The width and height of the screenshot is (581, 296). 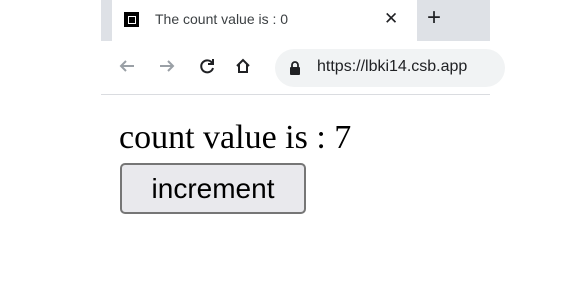 I want to click on back-icon, so click(x=127, y=66).